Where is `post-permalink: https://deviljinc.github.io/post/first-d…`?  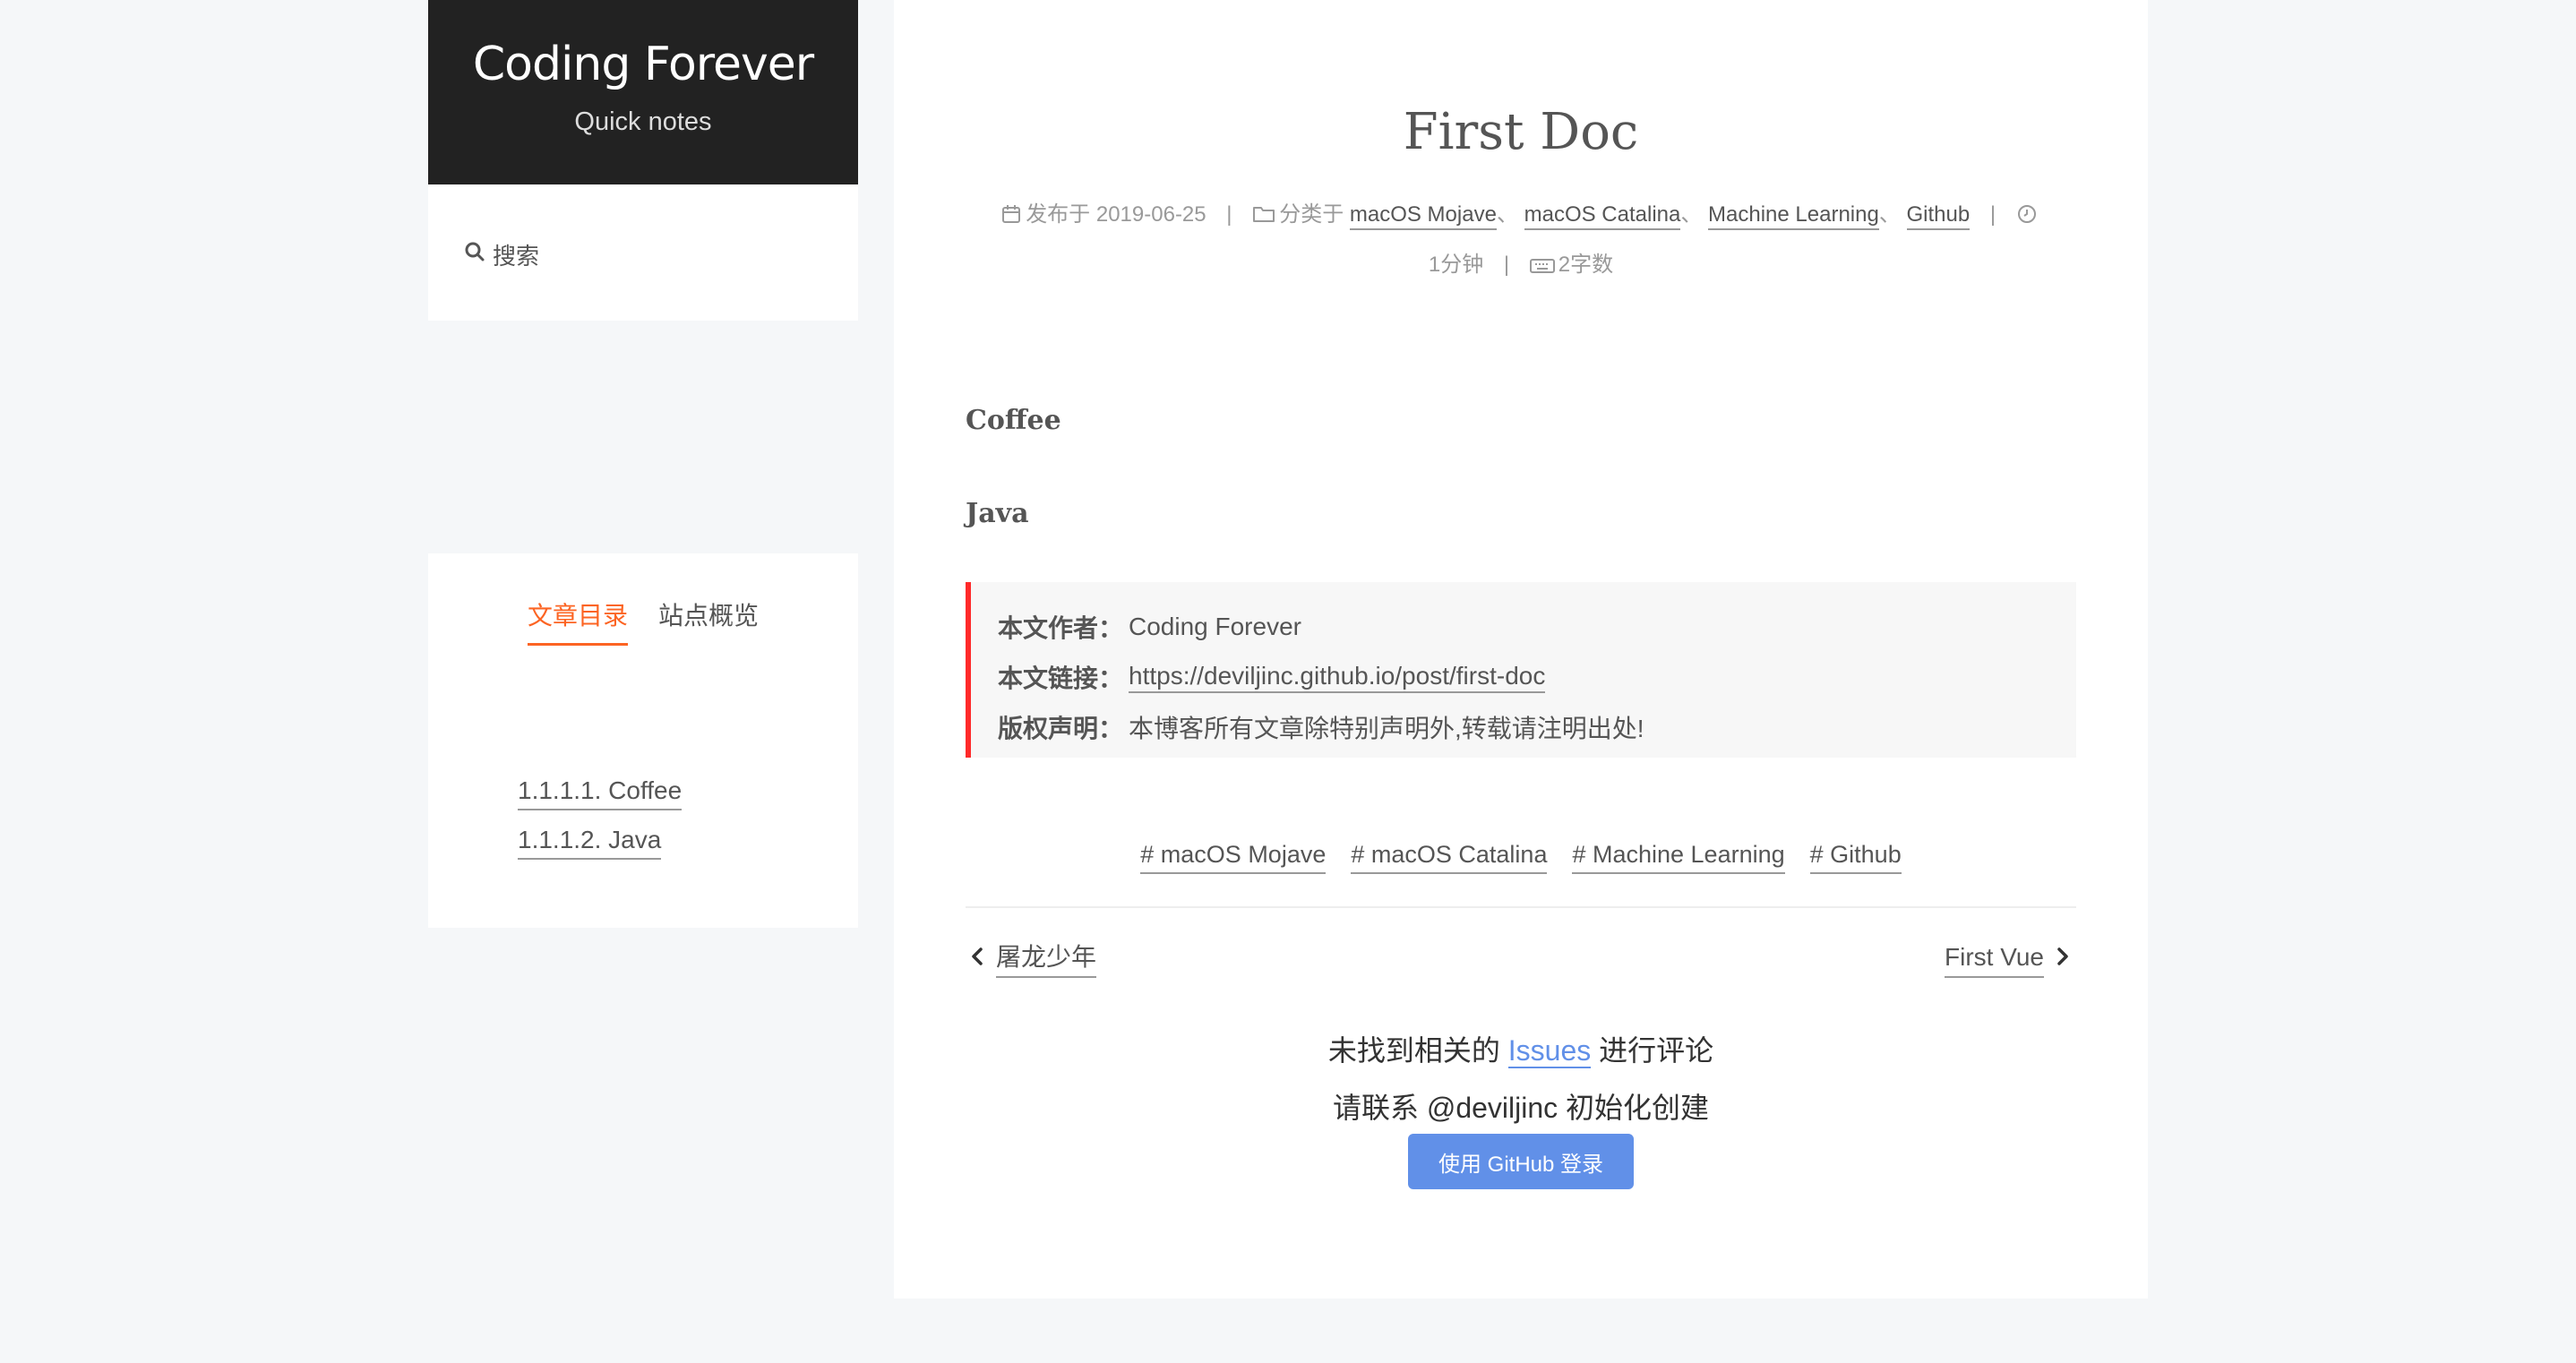
post-permalink: https://deviljinc.github.io/post/first-d… is located at coordinates (1337, 677).